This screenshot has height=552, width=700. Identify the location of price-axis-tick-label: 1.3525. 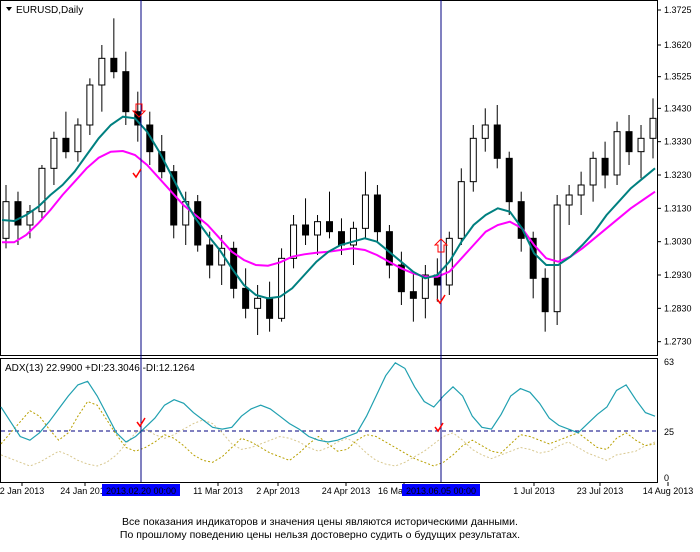
(678, 77).